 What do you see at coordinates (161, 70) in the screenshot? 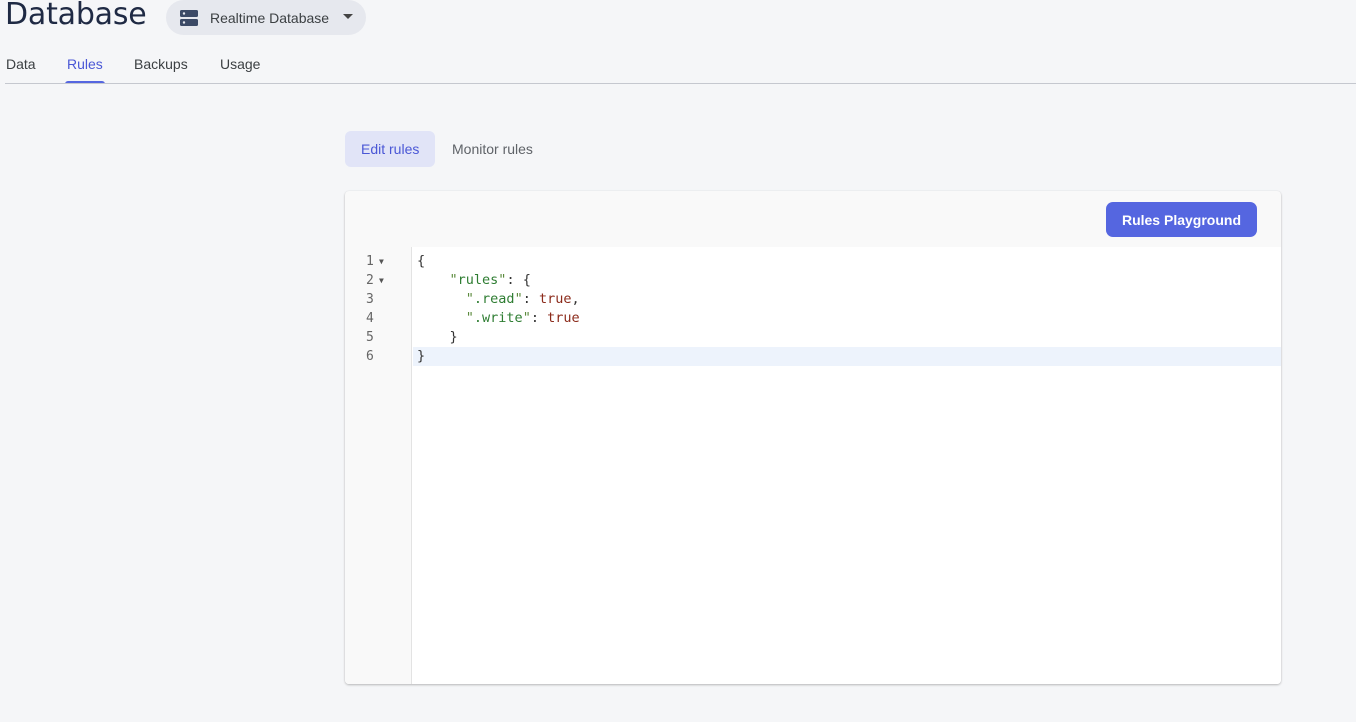
I see `tab-backups: Backups` at bounding box center [161, 70].